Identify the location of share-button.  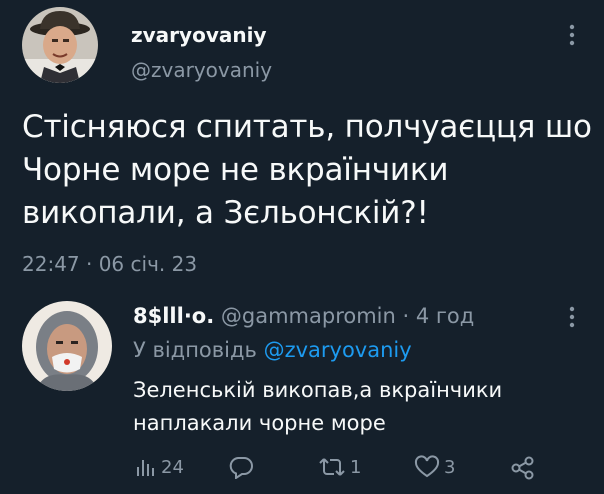
(523, 468).